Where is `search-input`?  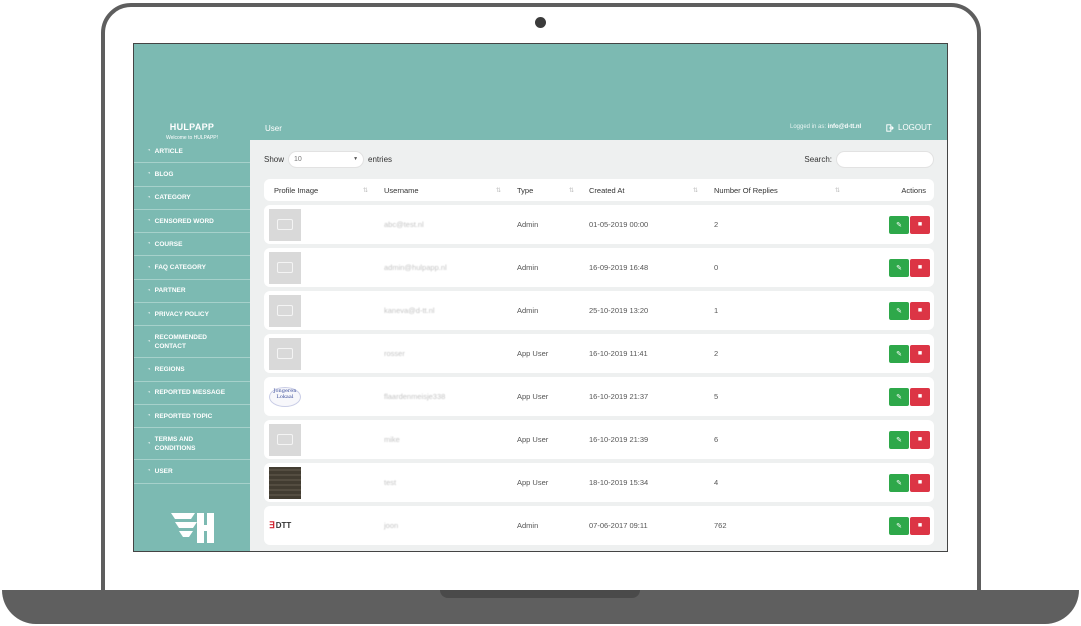
search-input is located at coordinates (885, 159).